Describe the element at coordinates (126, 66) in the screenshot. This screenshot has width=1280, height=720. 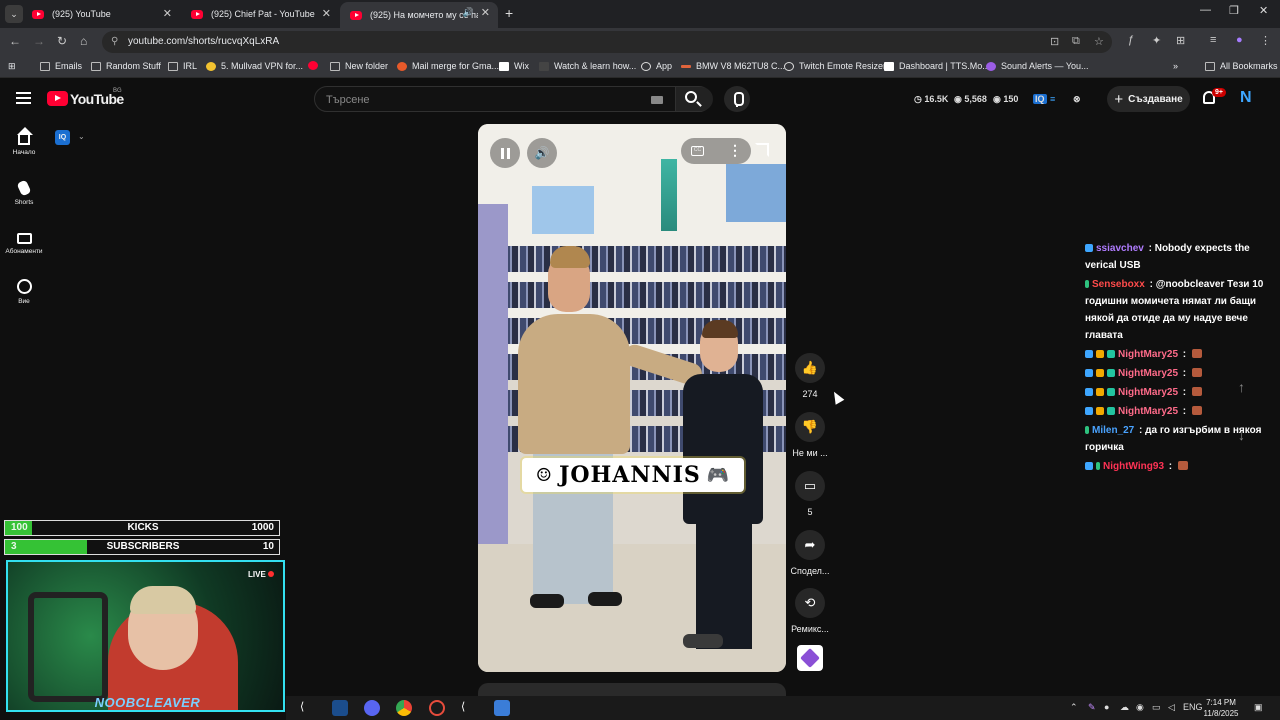
I see `bookmark-item: Random Stuff` at that location.